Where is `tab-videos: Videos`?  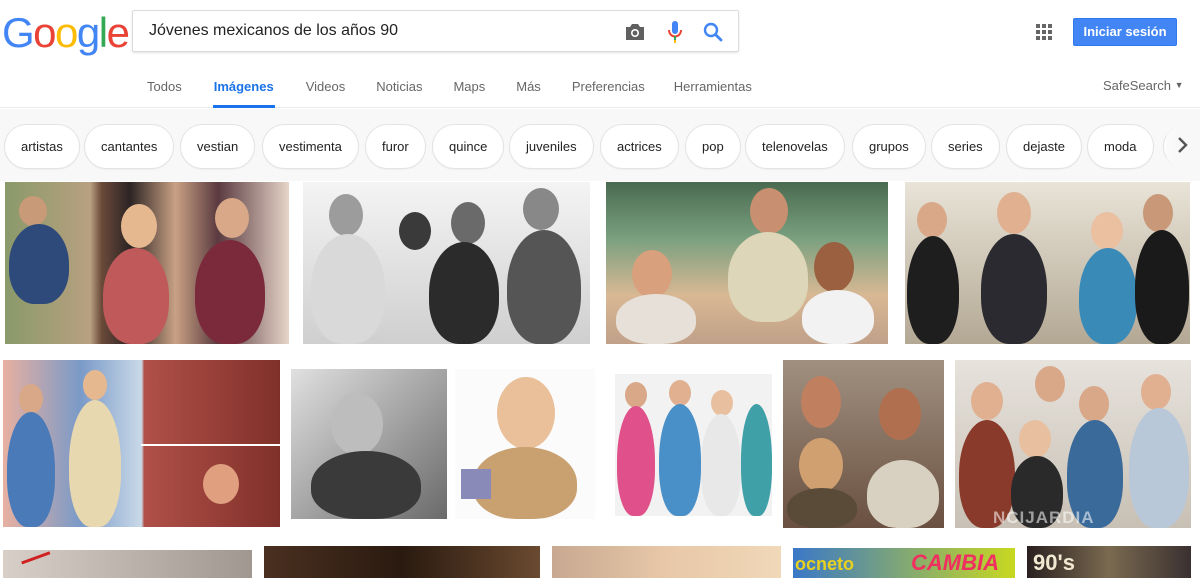 tab-videos: Videos is located at coordinates (326, 89).